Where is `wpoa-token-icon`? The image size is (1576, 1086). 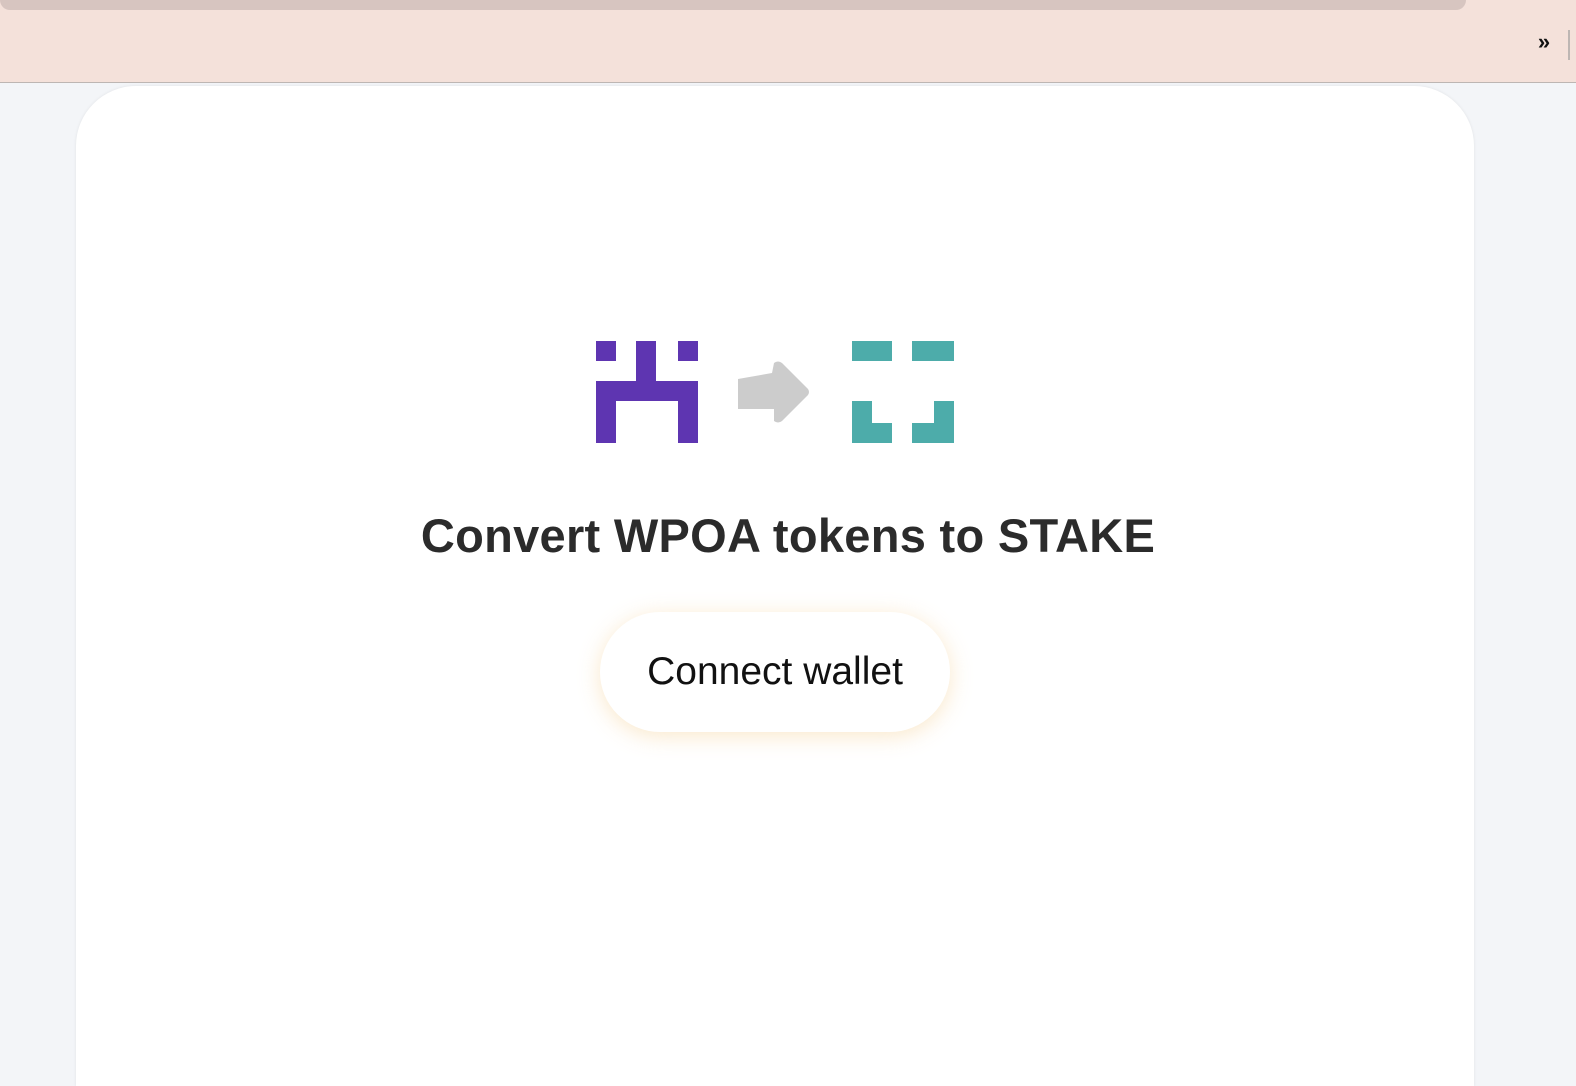
wpoa-token-icon is located at coordinates (647, 392).